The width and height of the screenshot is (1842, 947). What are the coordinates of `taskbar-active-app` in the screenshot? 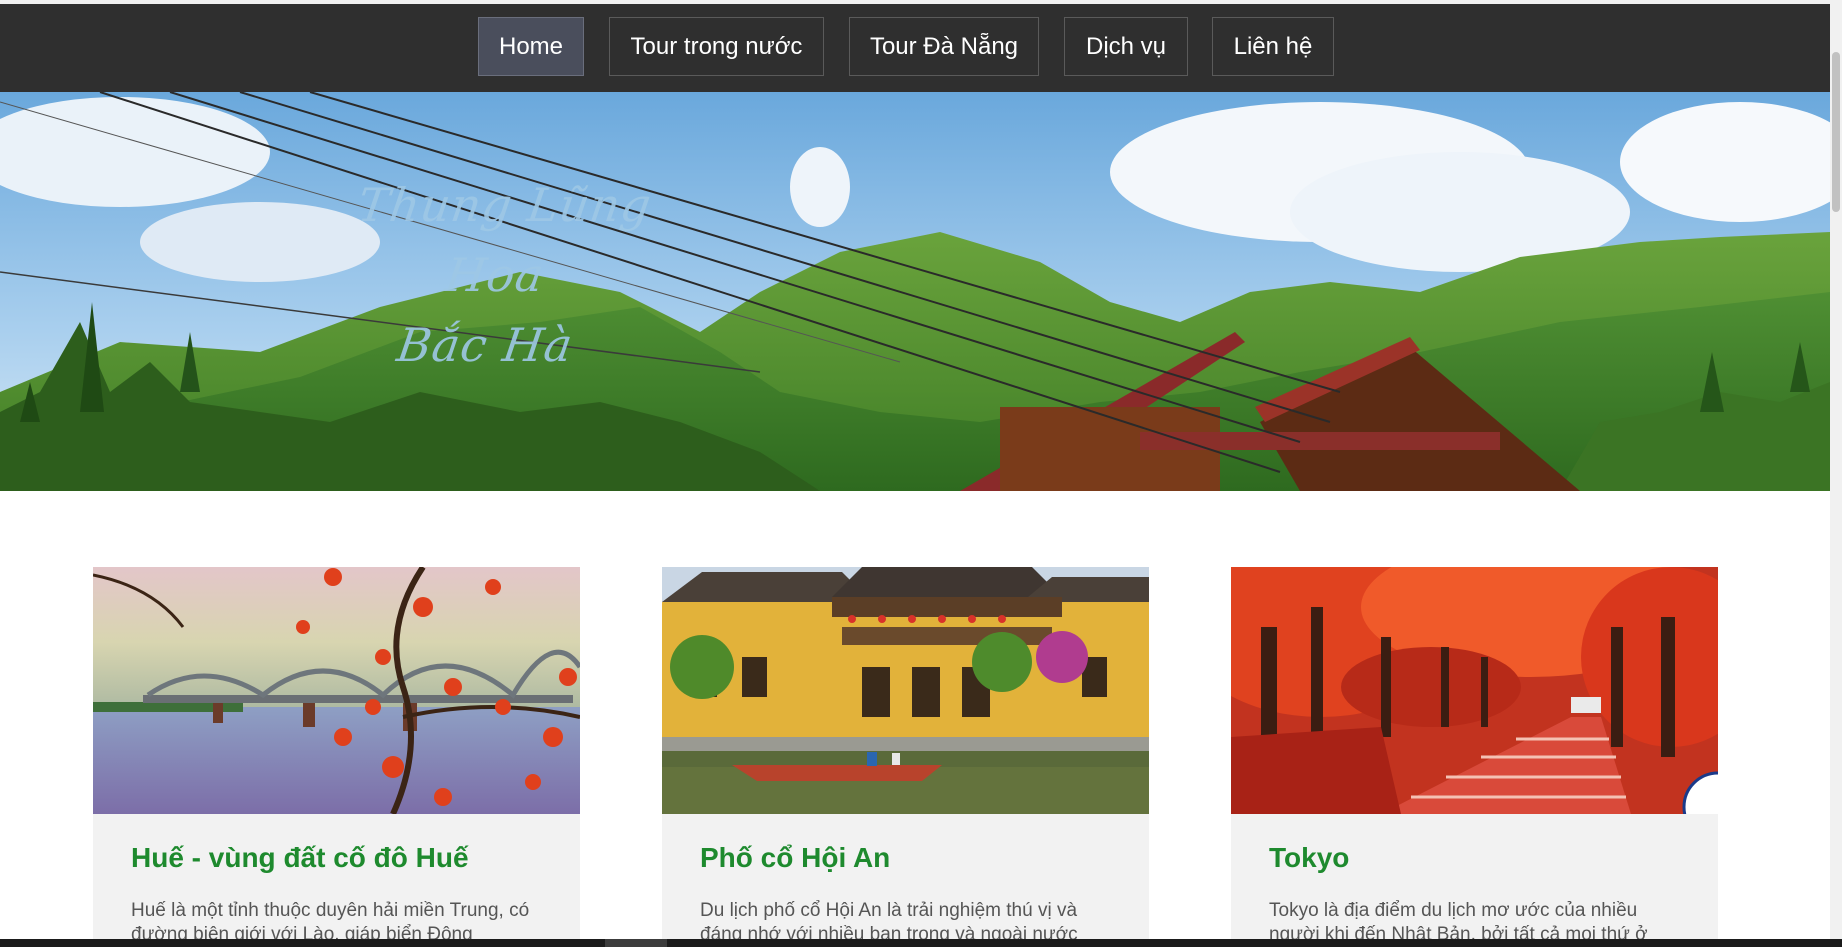 It's located at (636, 943).